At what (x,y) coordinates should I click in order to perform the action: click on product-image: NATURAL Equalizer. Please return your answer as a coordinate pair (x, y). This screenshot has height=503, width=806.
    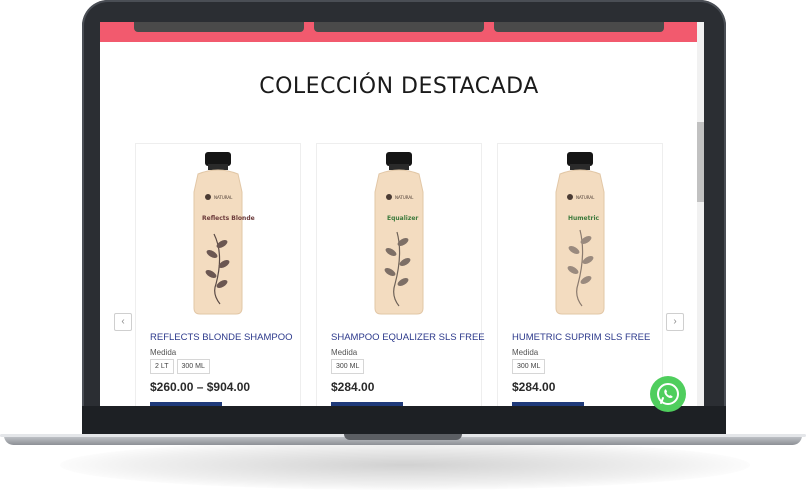
    Looking at the image, I should click on (399, 234).